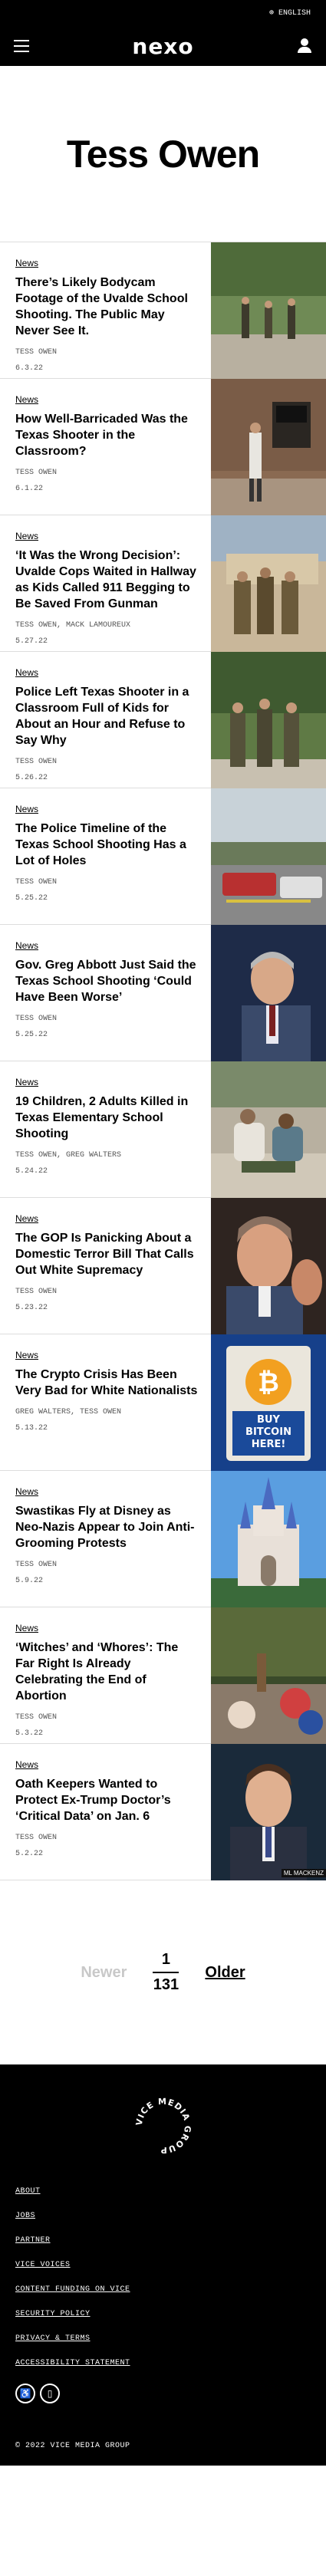 This screenshot has height=2576, width=326. I want to click on article-date: 5.9.22, so click(29, 1581).